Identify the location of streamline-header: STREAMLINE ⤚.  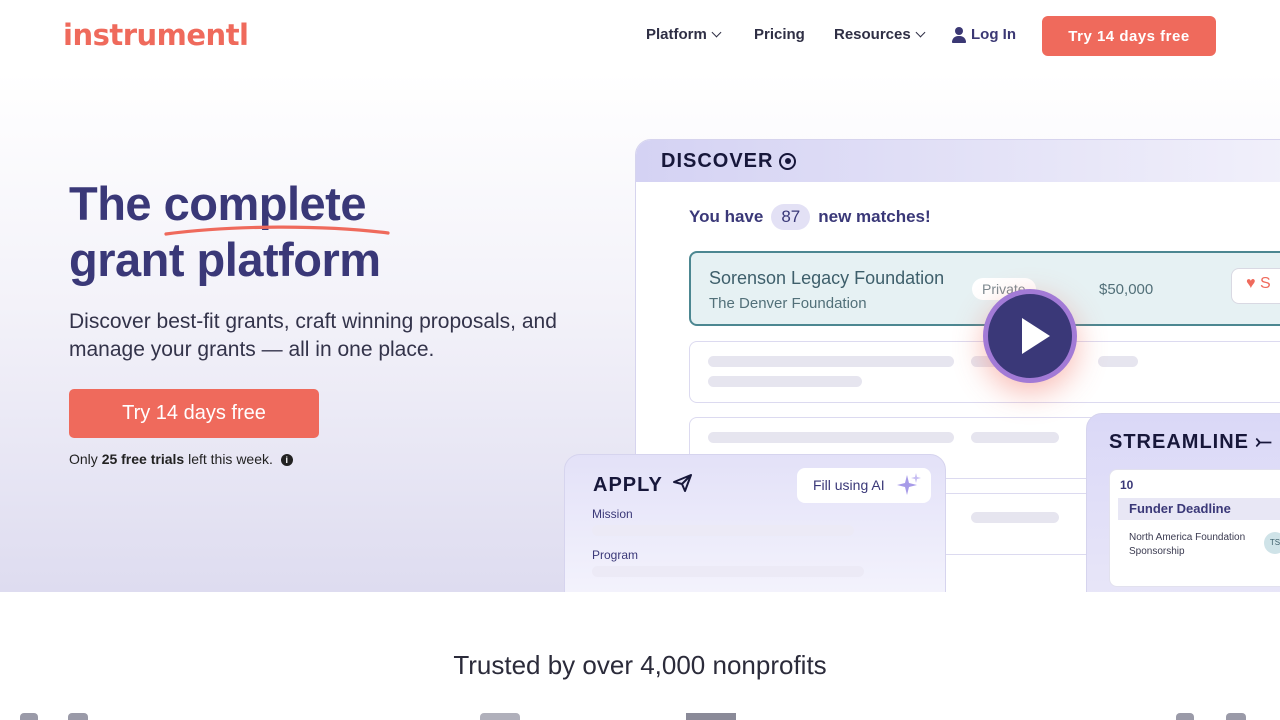
(1191, 442).